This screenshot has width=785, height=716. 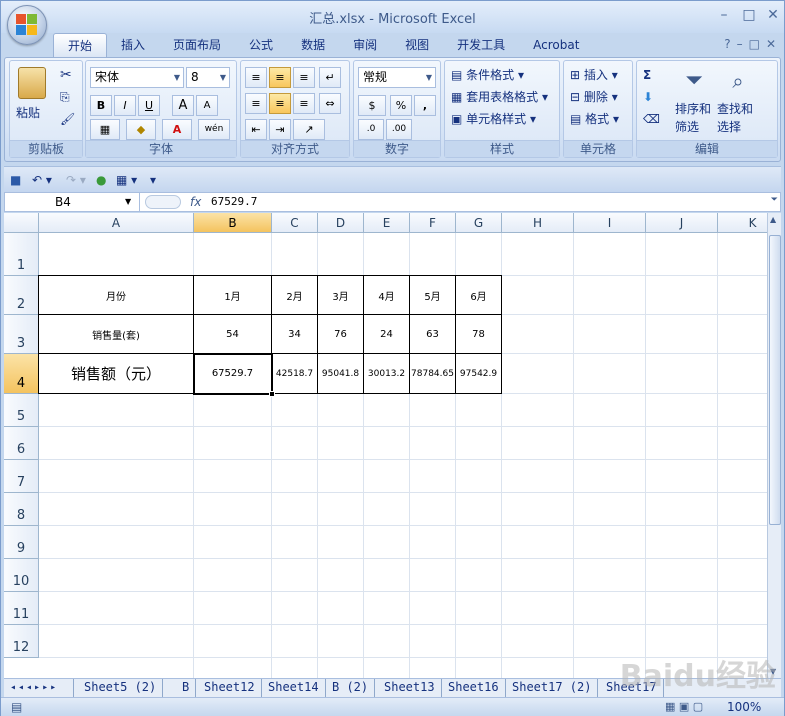 I want to click on column-header-a: A, so click(x=116, y=223).